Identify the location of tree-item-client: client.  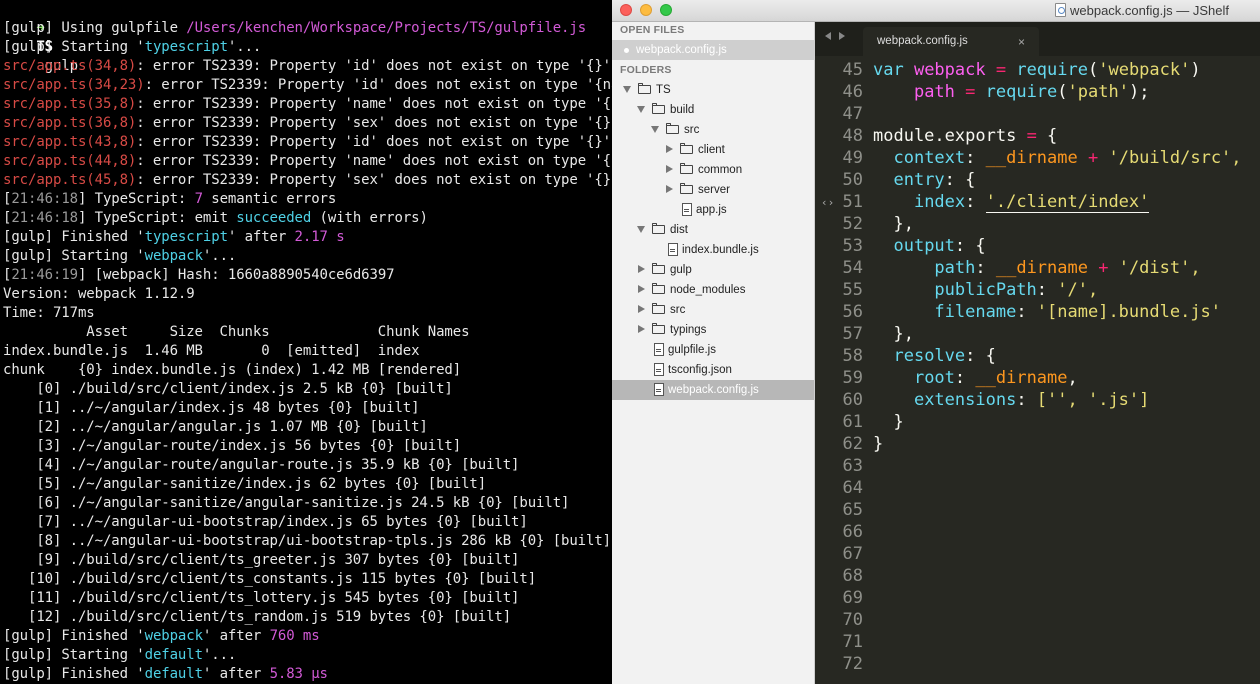
(713, 150).